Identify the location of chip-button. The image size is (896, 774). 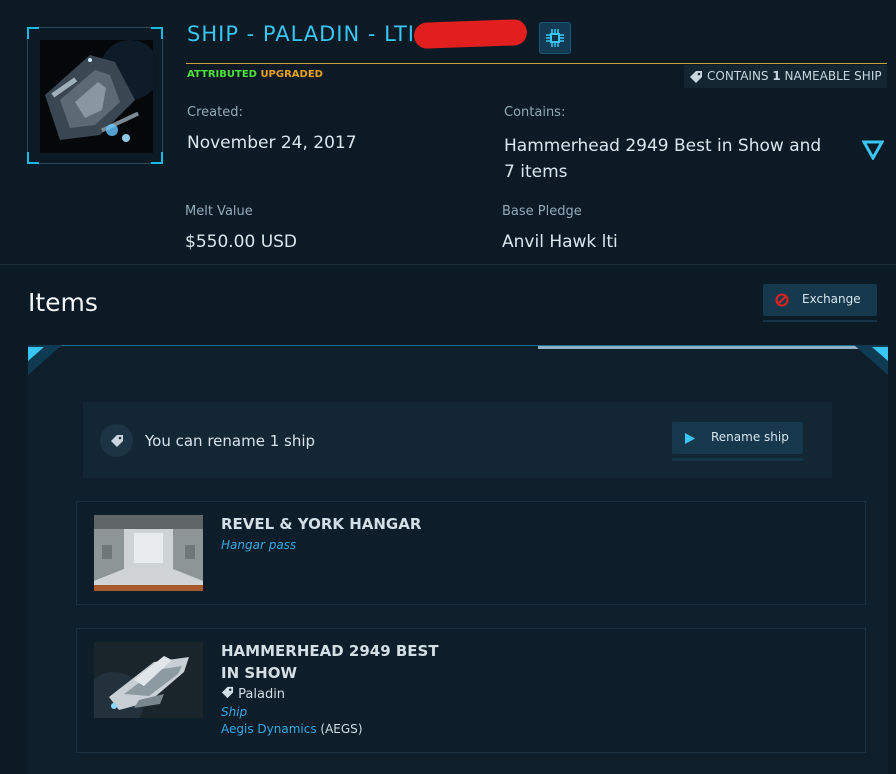
(555, 38).